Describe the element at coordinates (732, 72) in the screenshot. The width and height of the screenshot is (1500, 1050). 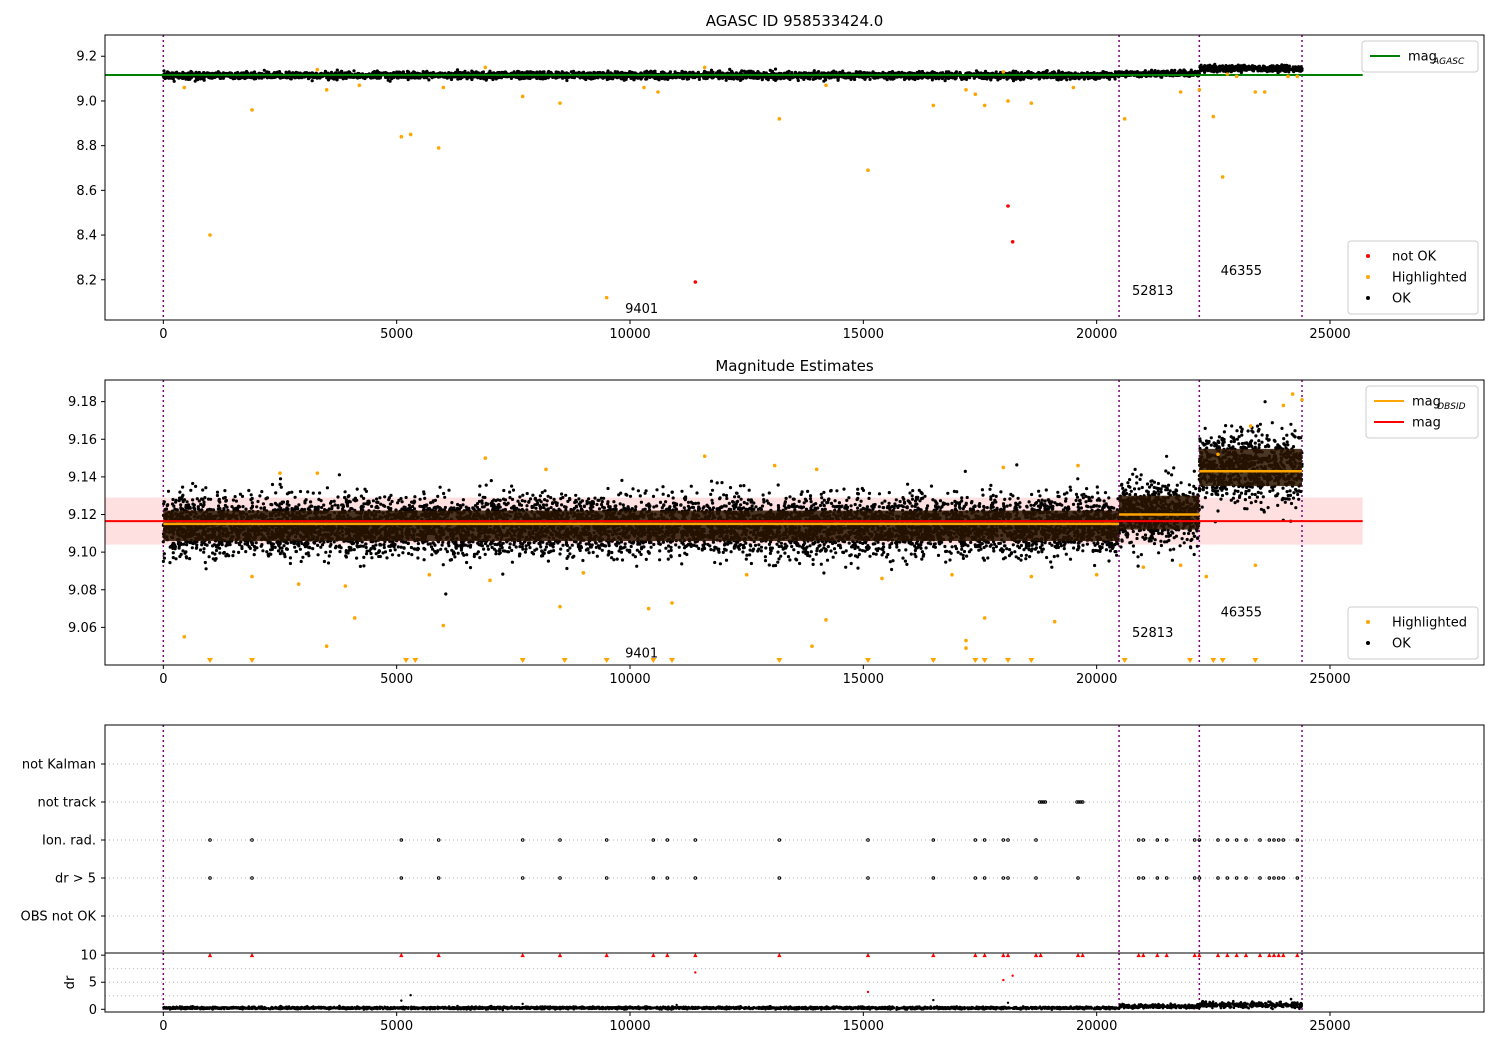
I see `ok-points` at that location.